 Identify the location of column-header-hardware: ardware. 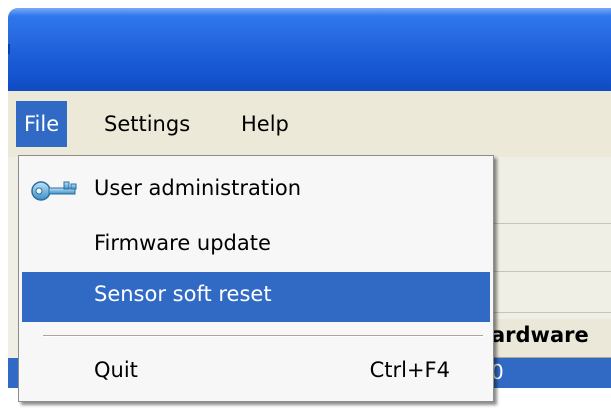
(549, 338).